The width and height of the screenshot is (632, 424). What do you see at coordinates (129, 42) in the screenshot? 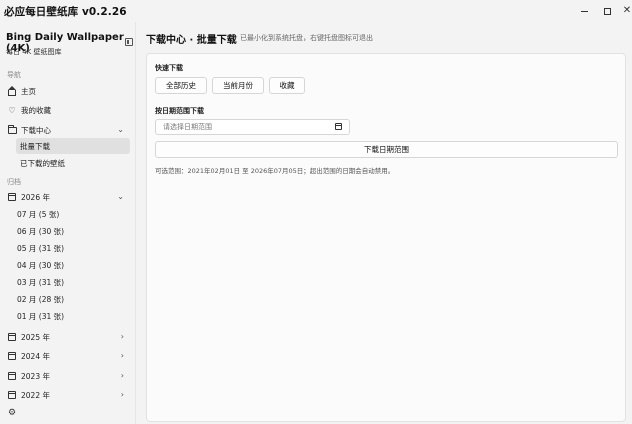
I see `sidebar-toggle-icon` at bounding box center [129, 42].